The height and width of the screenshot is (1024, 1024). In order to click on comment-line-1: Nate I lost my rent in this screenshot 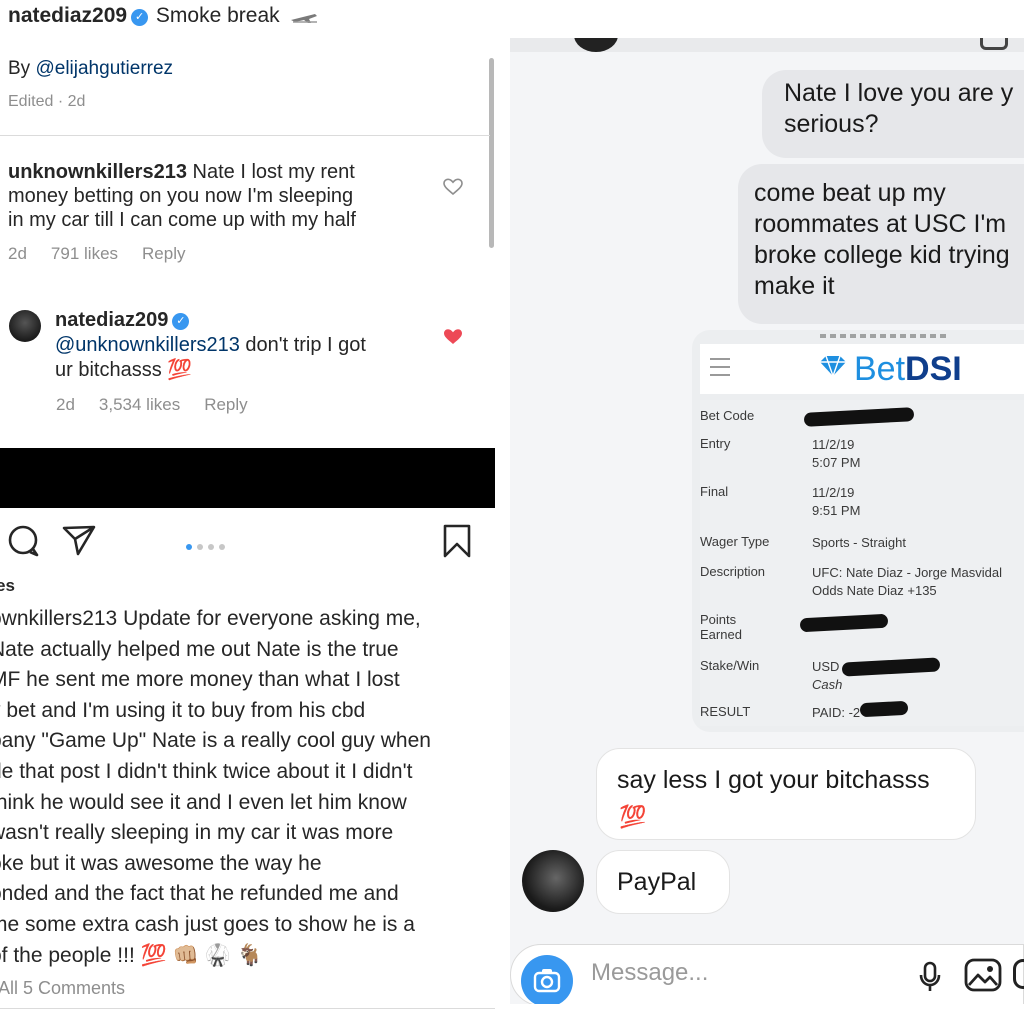, I will do `click(270, 172)`.